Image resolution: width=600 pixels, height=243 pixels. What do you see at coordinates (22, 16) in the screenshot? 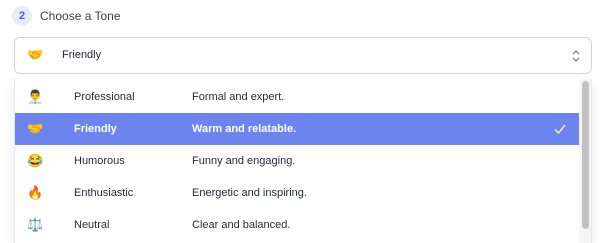
I see `step-number-badge: 2` at bounding box center [22, 16].